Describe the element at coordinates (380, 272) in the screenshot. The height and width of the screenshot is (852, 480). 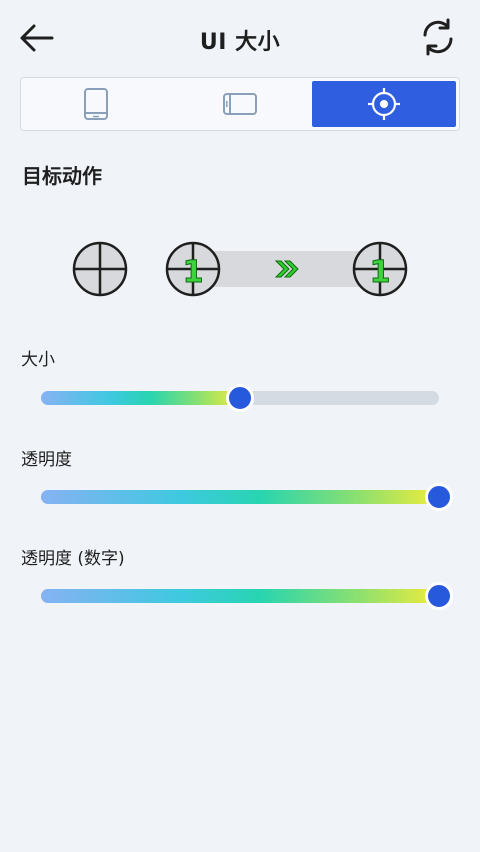
I see `end-number: 1` at that location.